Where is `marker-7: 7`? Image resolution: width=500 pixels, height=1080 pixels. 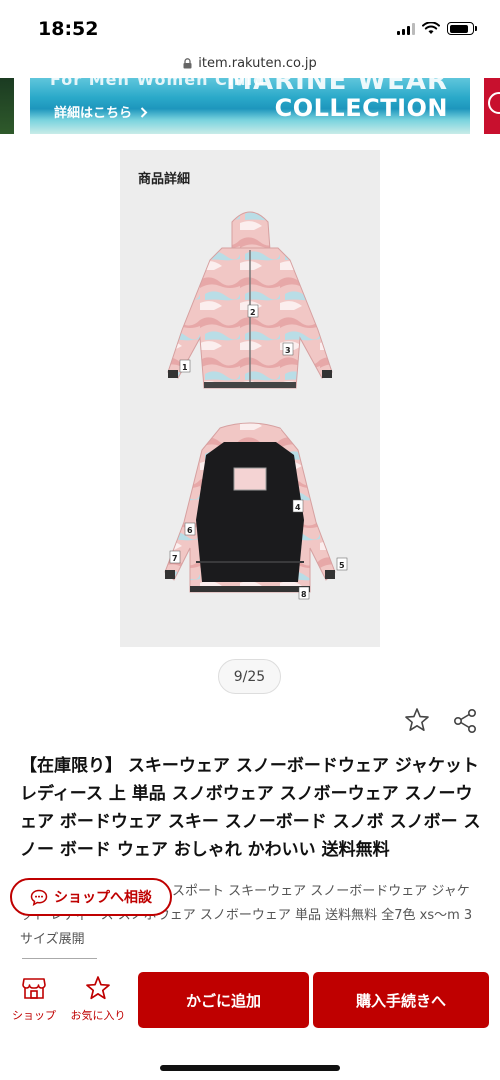
marker-7: 7 is located at coordinates (175, 558).